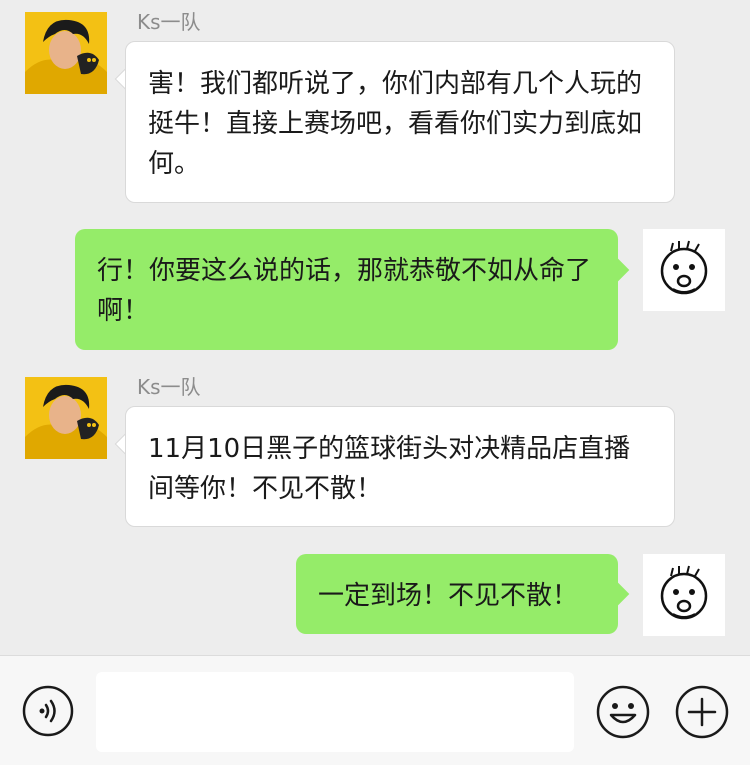 This screenshot has height=765, width=750. I want to click on voice-icon, so click(48, 711).